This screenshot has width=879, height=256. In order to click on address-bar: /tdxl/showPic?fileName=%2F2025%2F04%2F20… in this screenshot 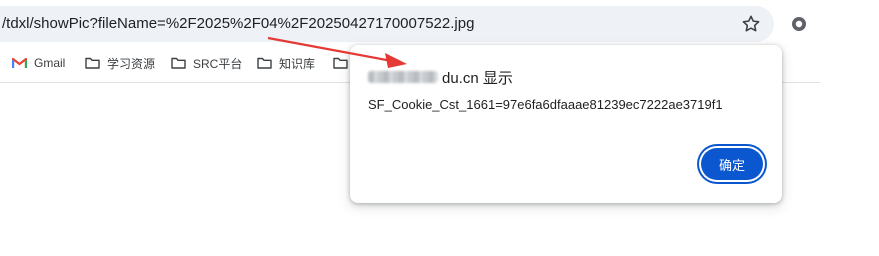, I will do `click(387, 24)`.